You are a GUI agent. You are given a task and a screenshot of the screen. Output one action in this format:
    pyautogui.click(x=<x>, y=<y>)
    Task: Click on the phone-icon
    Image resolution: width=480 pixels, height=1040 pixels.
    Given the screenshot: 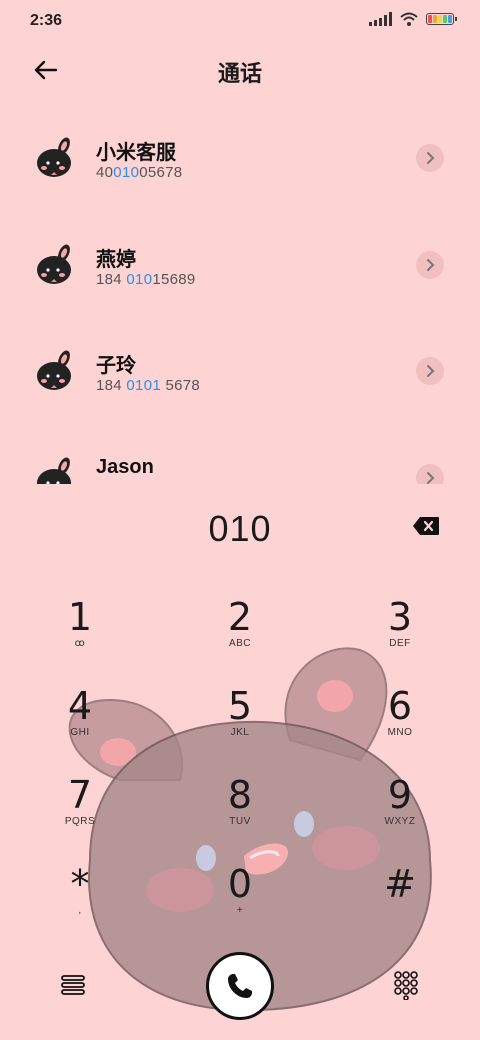 What is the action you would take?
    pyautogui.click(x=240, y=986)
    